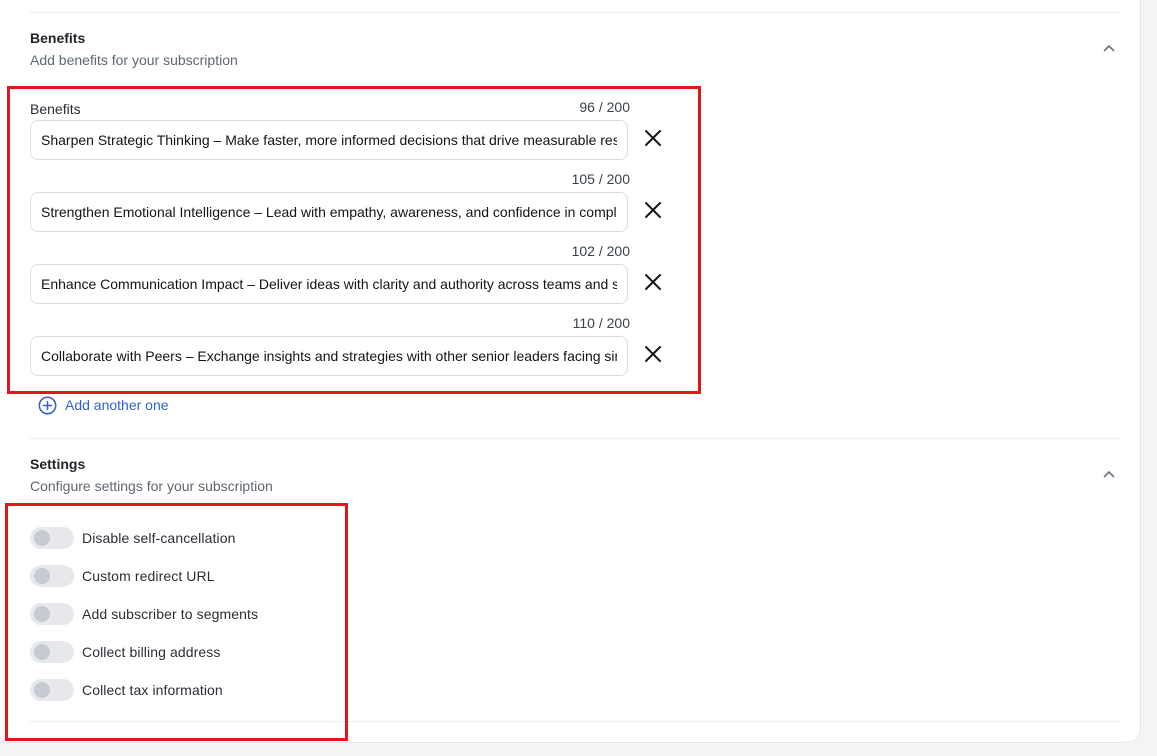 This screenshot has width=1157, height=756. I want to click on benefits-section-subtitle: Add benefits for your subscription, so click(134, 60).